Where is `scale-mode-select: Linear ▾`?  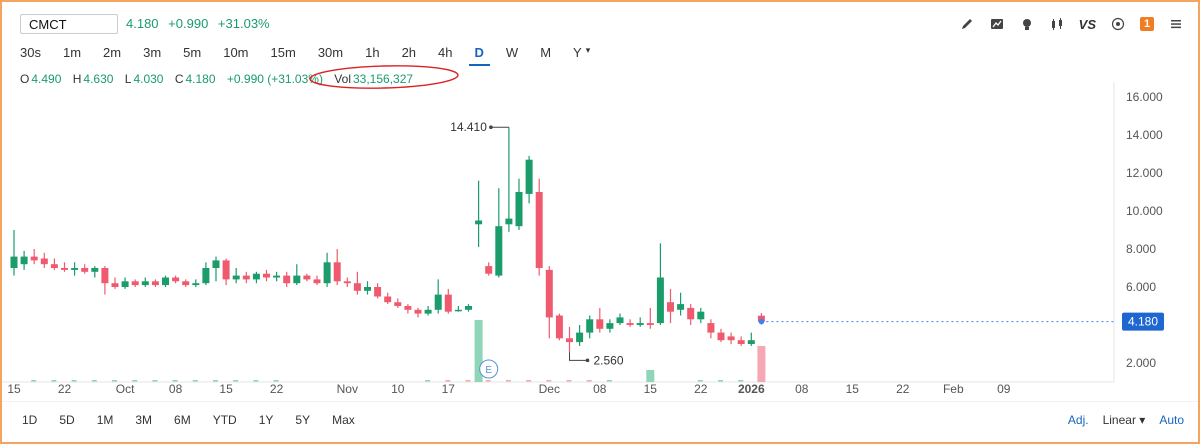
scale-mode-select: Linear ▾ is located at coordinates (1124, 420).